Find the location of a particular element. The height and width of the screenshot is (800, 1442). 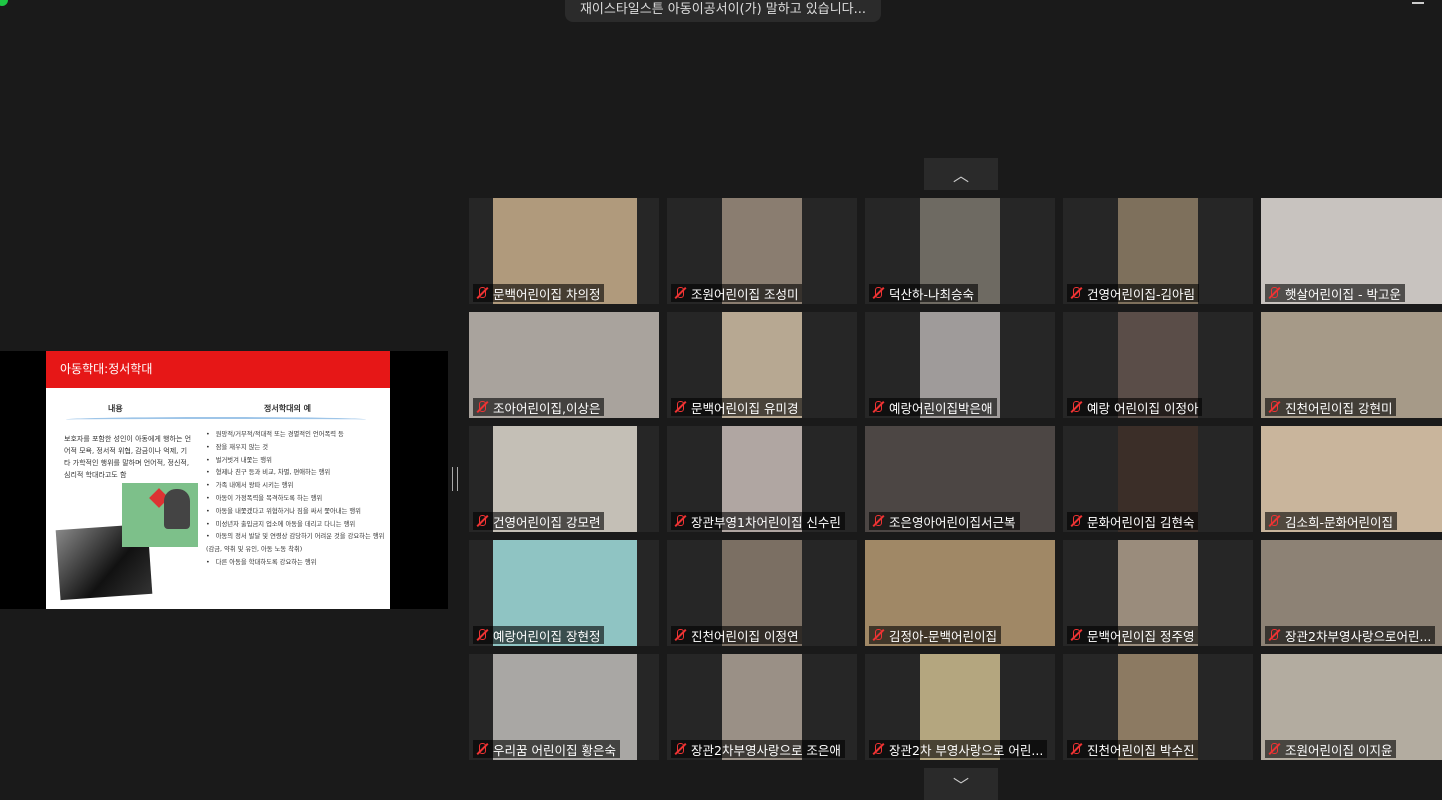

participant-name-bar: 문백어린이집 정주영 is located at coordinates (1133, 635).